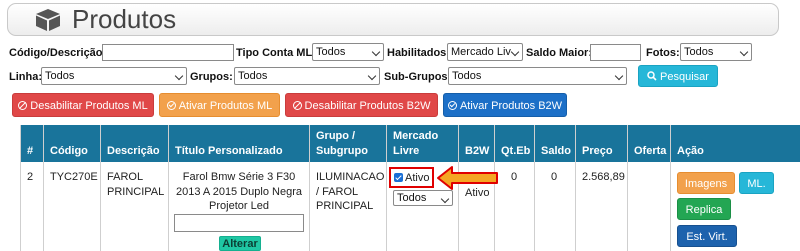  I want to click on col-num: #, so click(30, 151).